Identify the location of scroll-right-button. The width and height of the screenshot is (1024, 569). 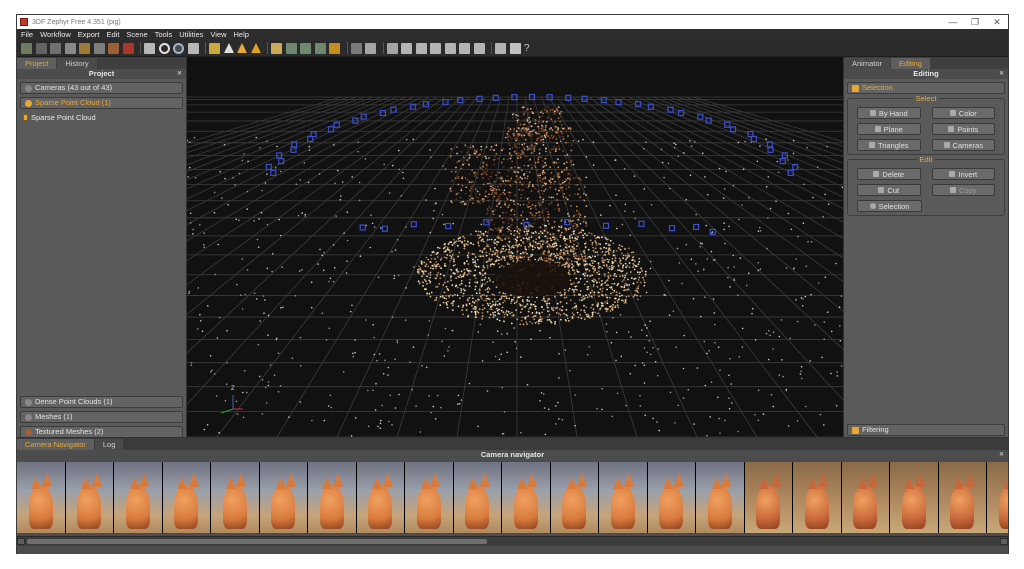
(1004, 541).